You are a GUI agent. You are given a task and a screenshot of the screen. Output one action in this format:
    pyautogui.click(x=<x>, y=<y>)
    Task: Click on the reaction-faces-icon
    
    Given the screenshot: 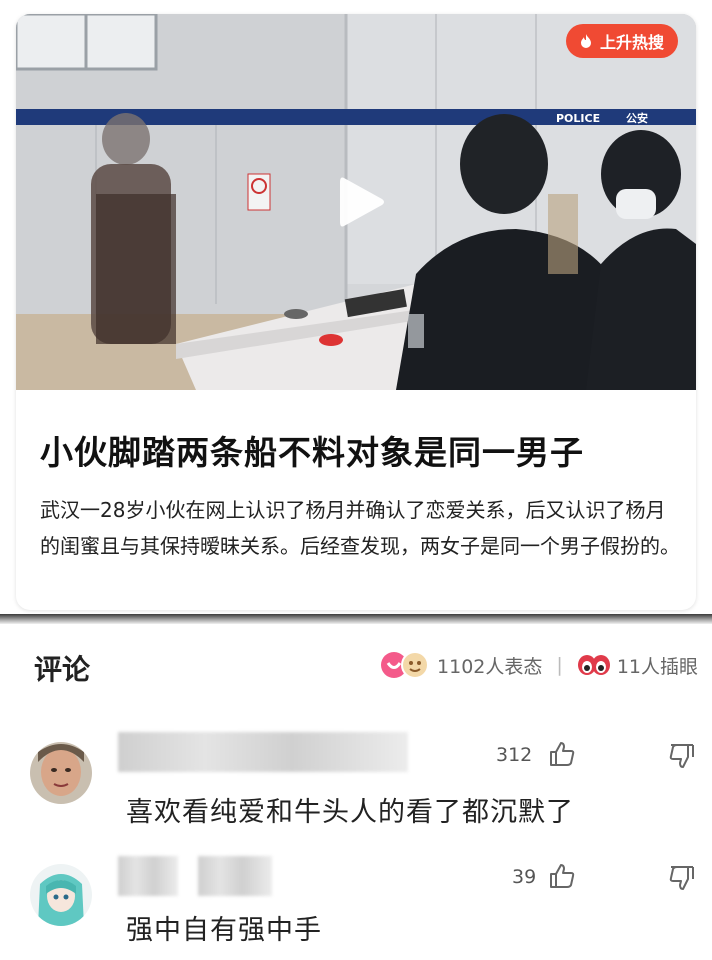 What is the action you would take?
    pyautogui.click(x=405, y=665)
    